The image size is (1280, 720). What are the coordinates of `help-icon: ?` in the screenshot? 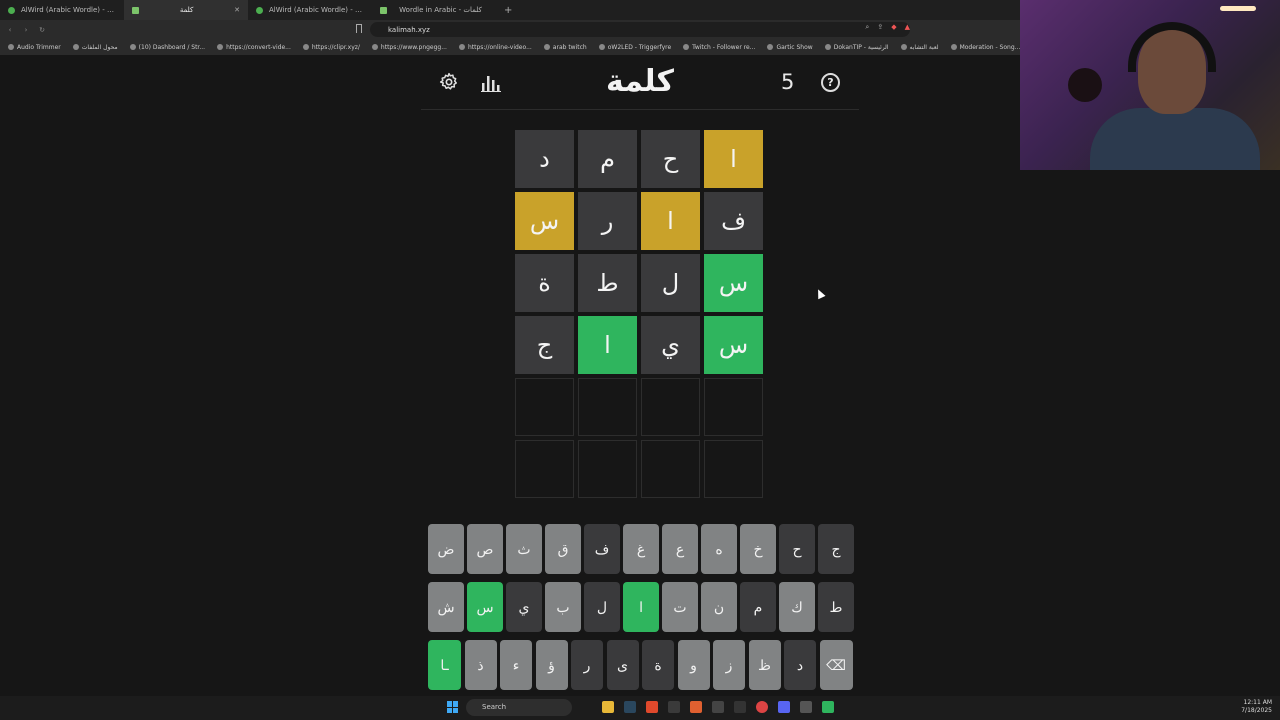 It's located at (830, 82).